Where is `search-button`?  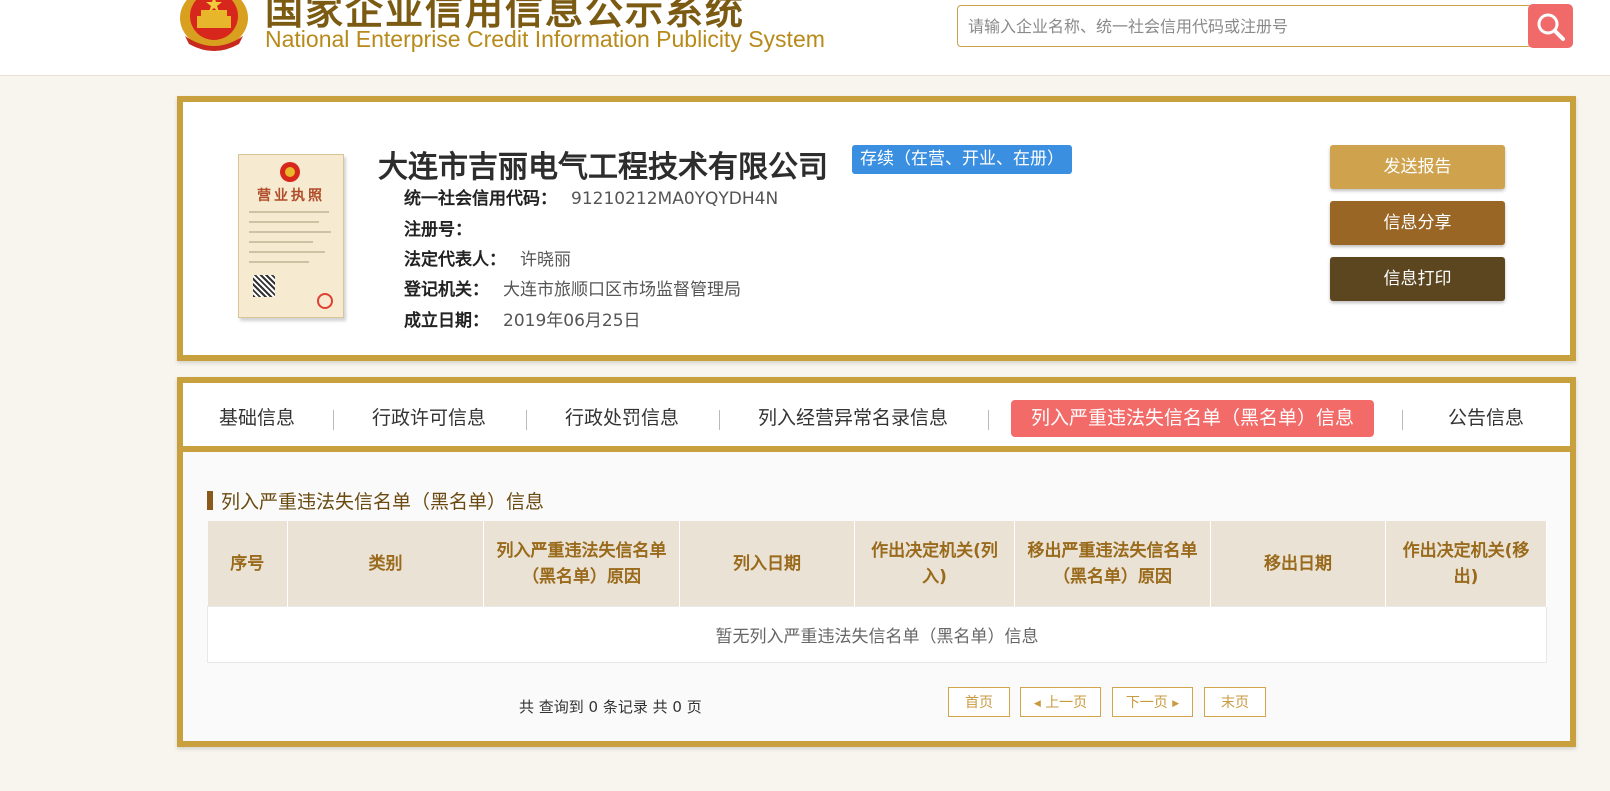 search-button is located at coordinates (1550, 26).